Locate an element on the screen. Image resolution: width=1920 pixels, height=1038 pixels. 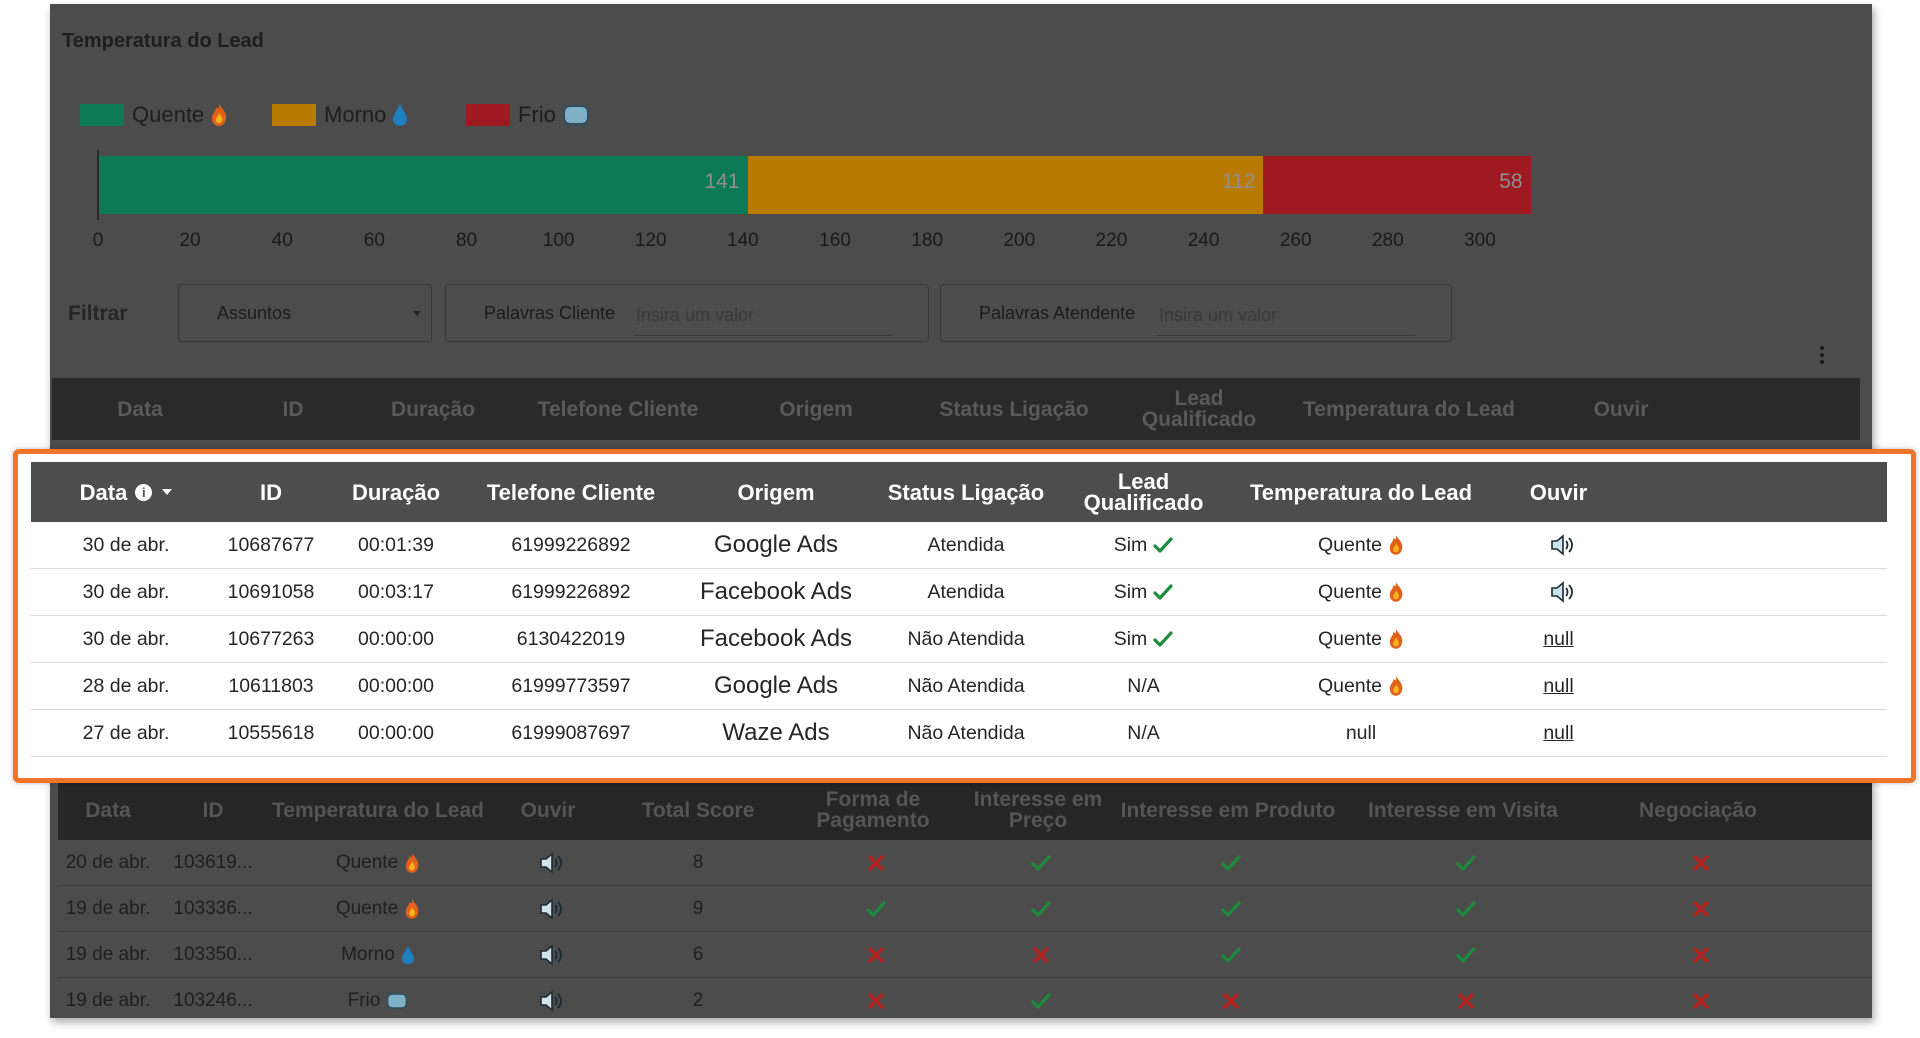
more-options-icon is located at coordinates (1822, 356).